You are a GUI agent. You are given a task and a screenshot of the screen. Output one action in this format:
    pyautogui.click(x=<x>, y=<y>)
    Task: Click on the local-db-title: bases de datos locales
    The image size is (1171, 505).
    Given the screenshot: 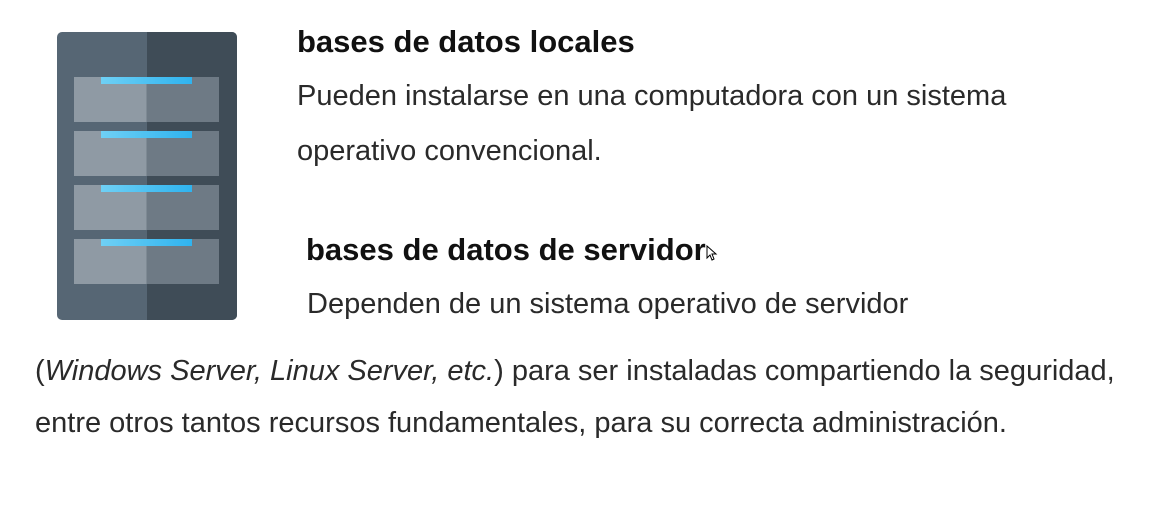 What is the action you would take?
    pyautogui.click(x=466, y=41)
    